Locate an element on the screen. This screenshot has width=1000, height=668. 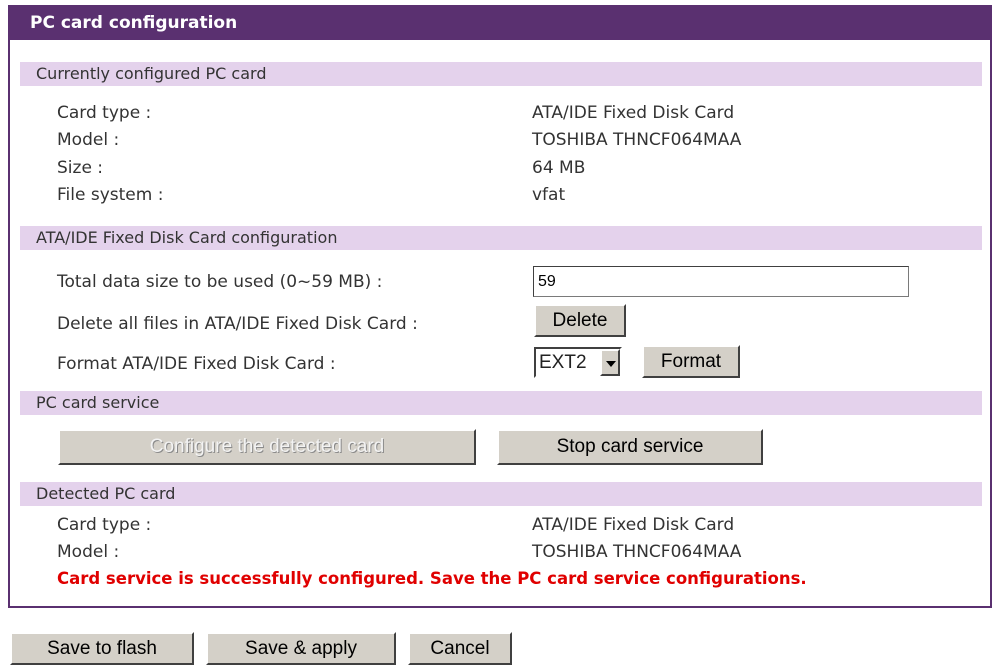
section-detected-card: Detected PC card is located at coordinates (501, 494).